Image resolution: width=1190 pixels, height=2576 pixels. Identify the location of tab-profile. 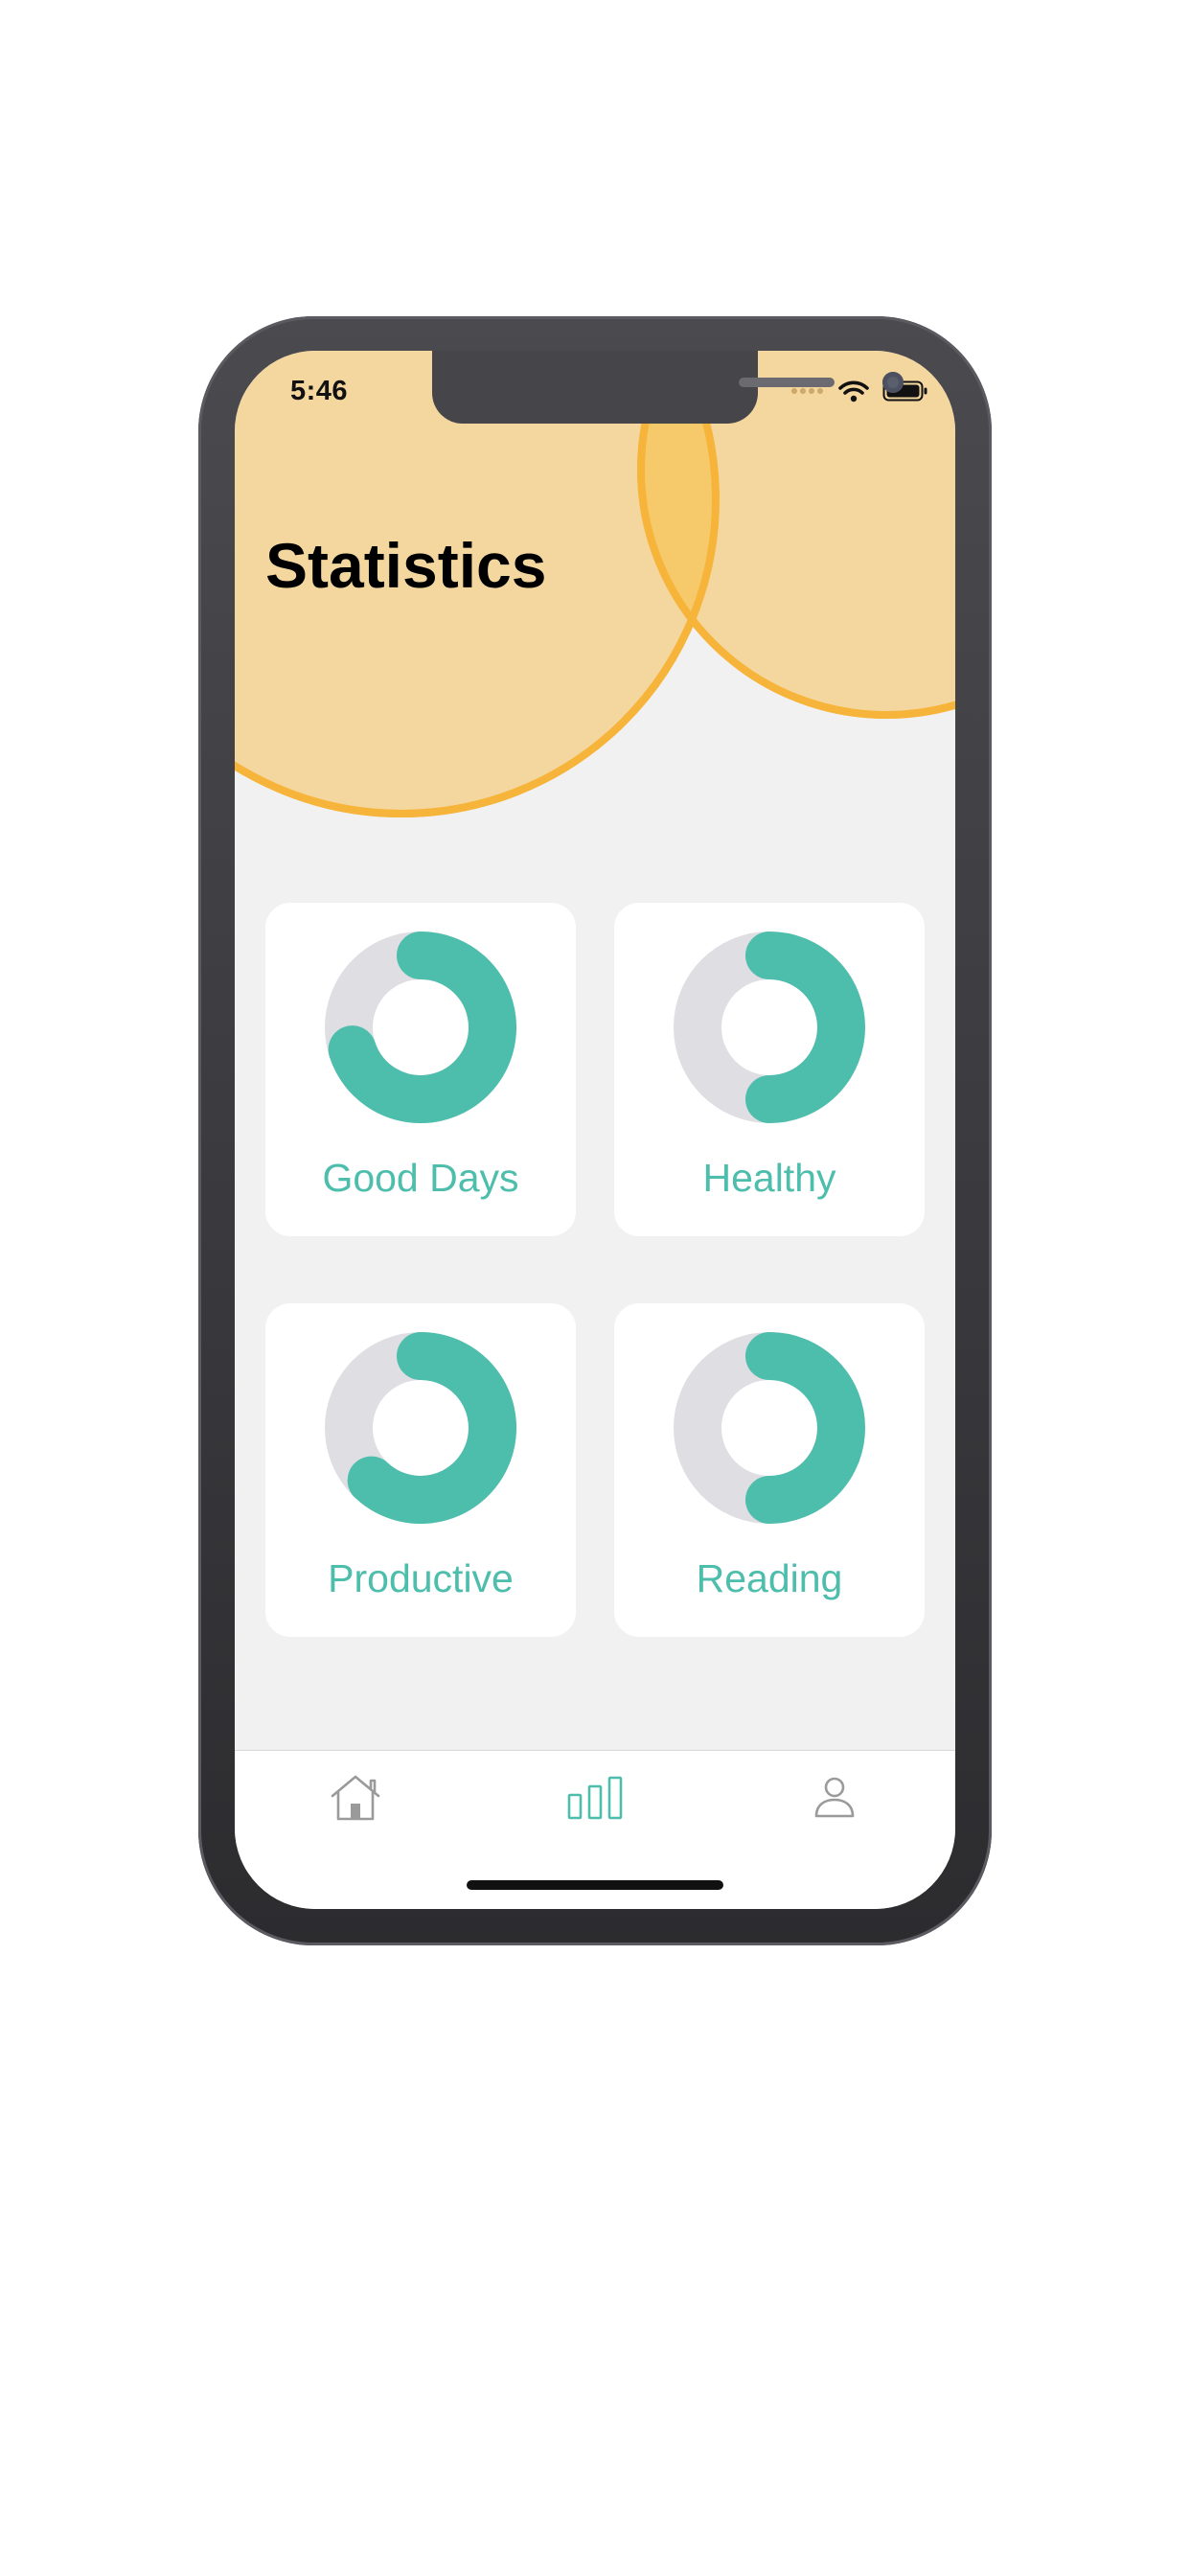
(835, 1797).